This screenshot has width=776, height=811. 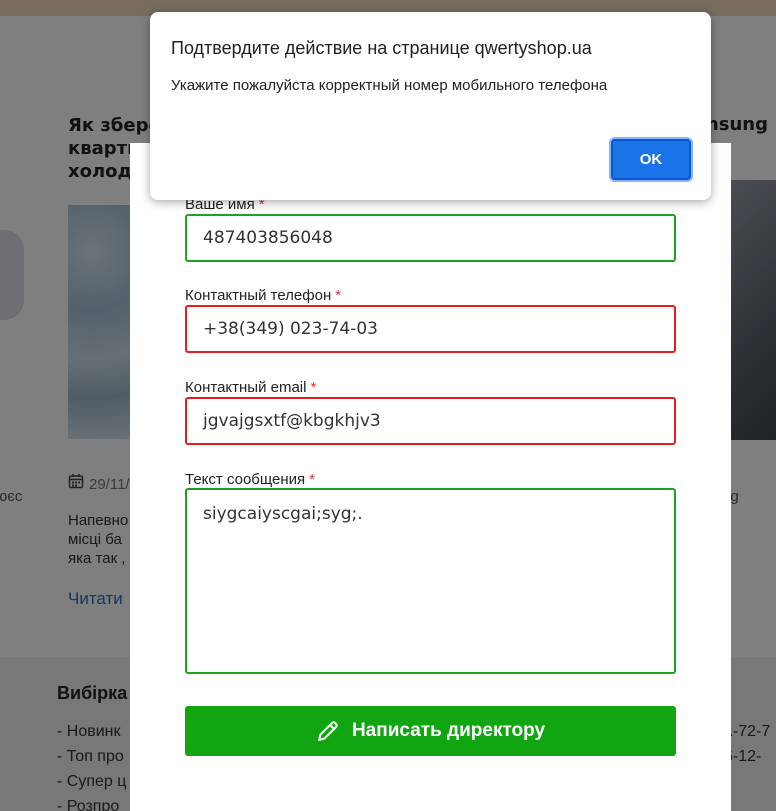 I want to click on message-textarea: siygcaiyscgai;syg;., so click(x=430, y=581).